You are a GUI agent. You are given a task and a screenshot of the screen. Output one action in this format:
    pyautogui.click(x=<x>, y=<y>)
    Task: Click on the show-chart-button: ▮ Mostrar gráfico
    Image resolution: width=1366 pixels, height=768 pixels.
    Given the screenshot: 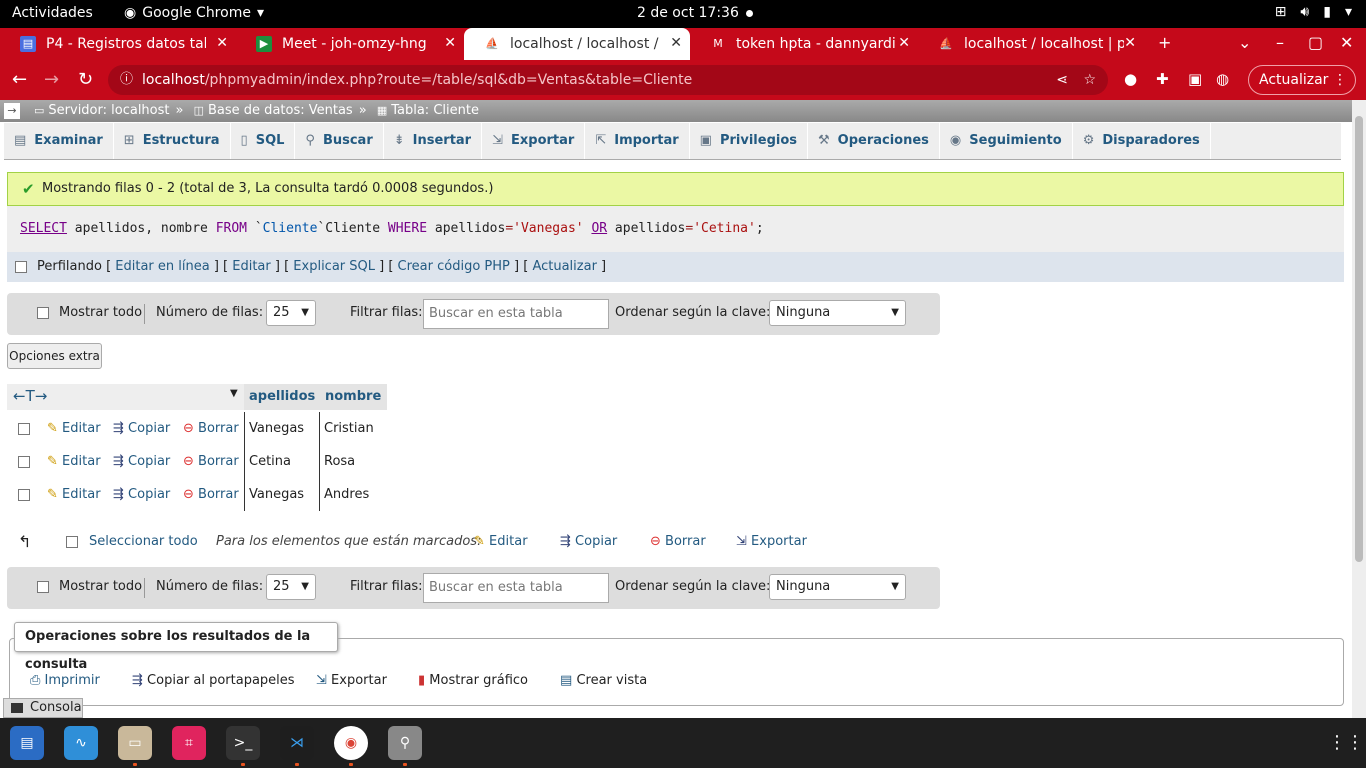 What is the action you would take?
    pyautogui.click(x=473, y=680)
    